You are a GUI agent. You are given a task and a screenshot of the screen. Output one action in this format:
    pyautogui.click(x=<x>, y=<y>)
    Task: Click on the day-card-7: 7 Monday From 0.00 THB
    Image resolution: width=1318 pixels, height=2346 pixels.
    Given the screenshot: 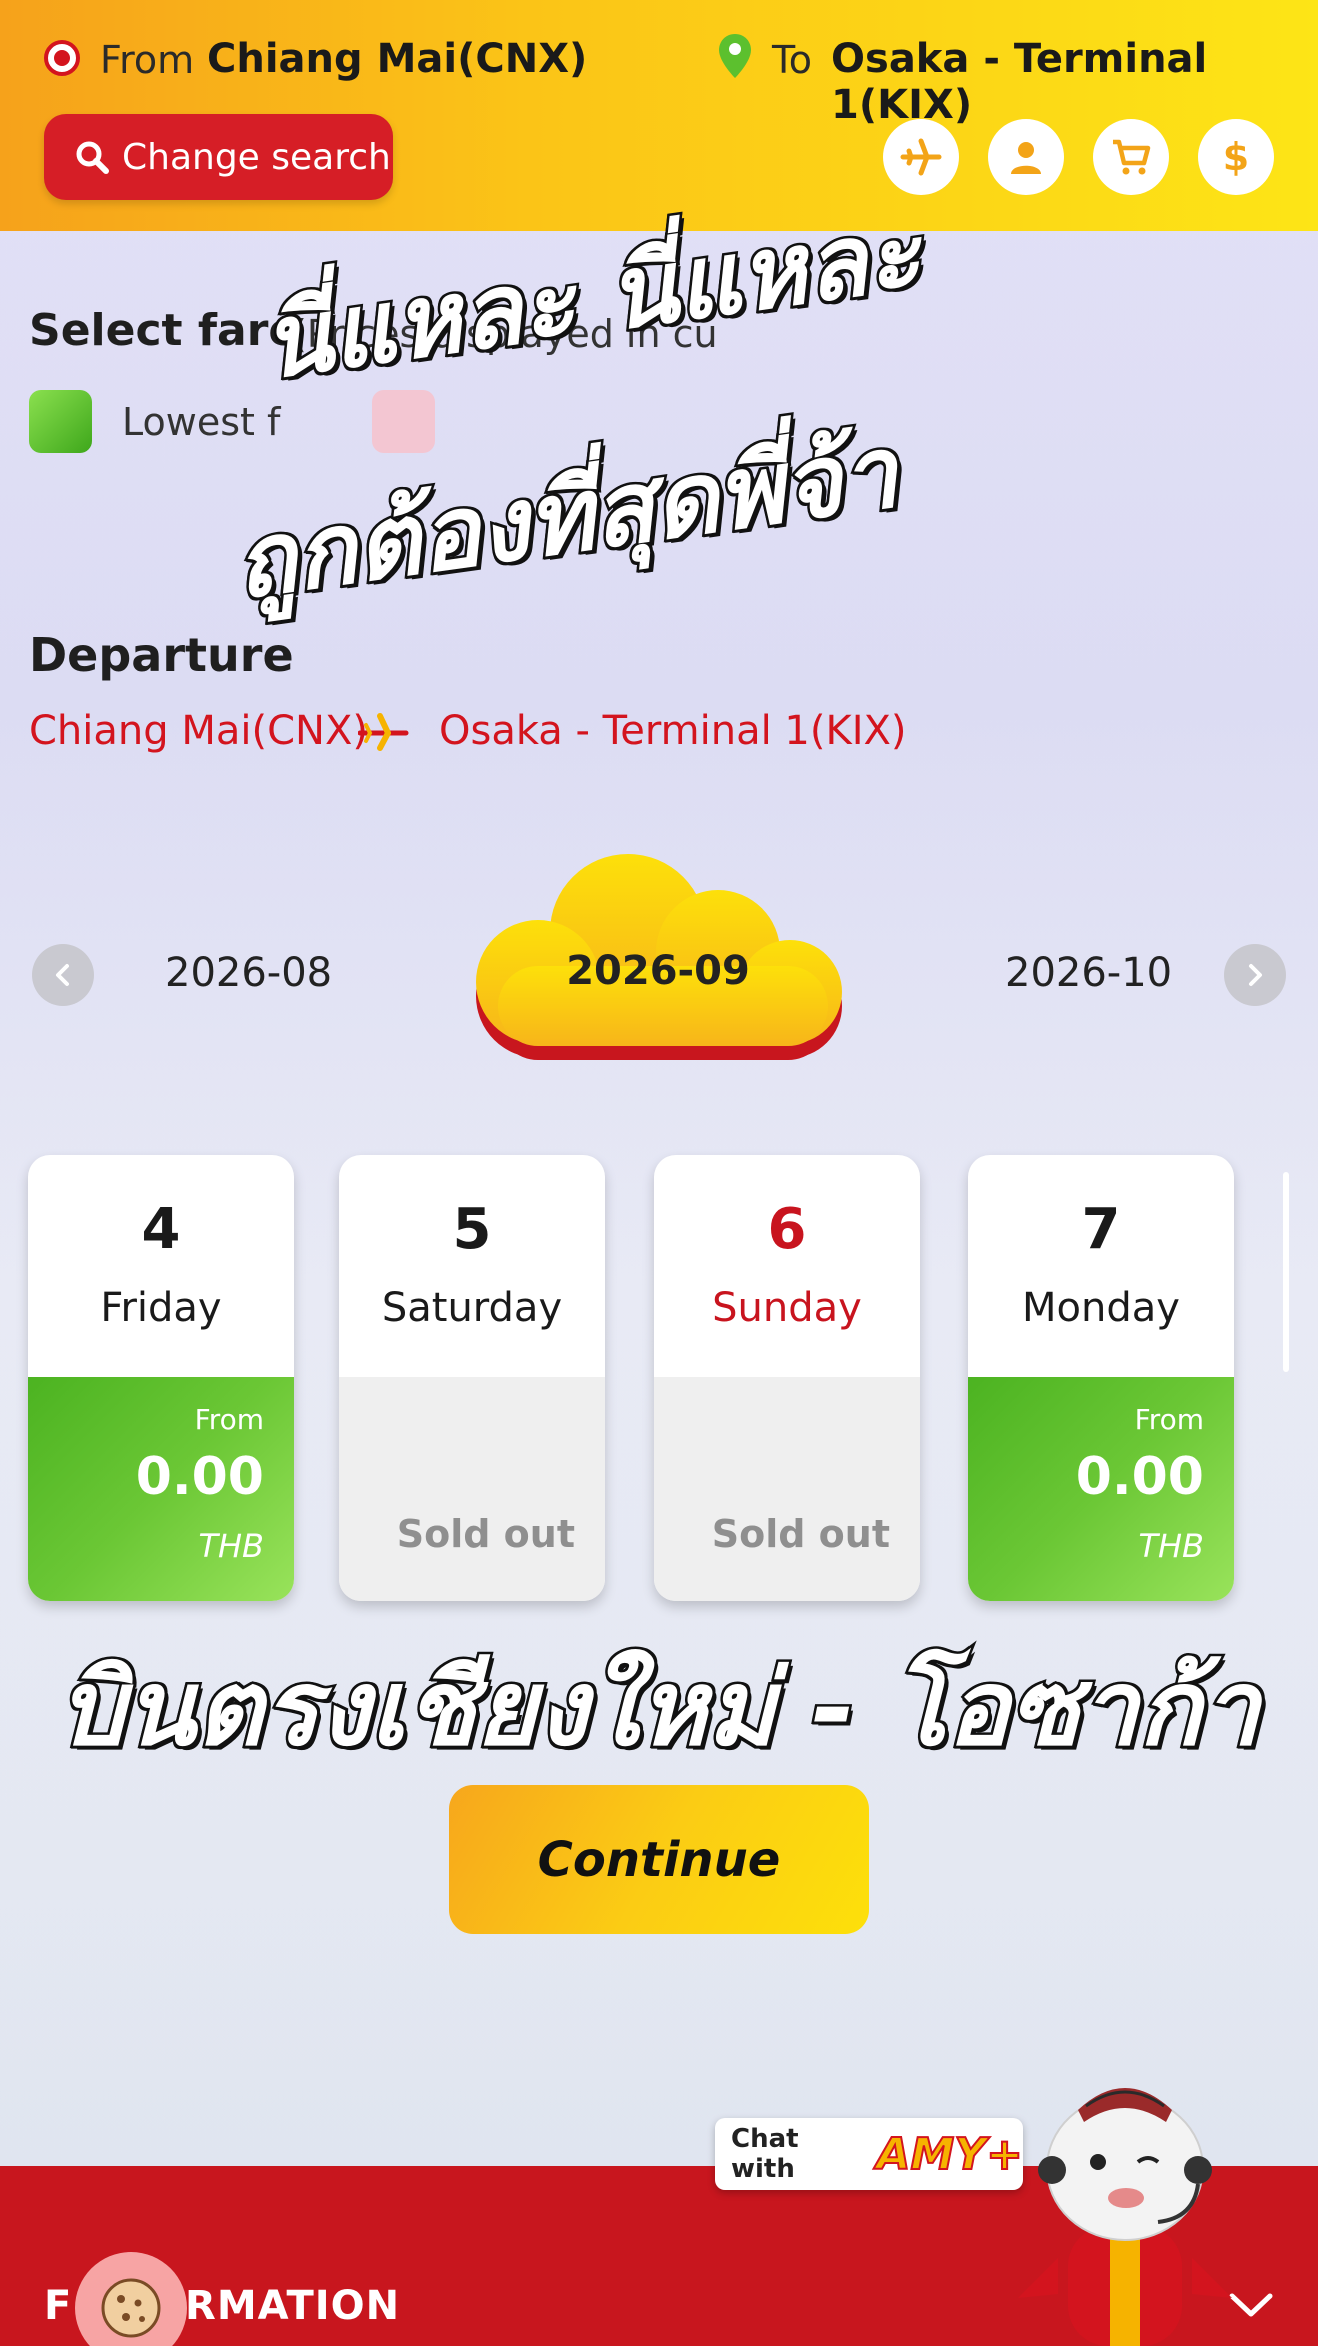 What is the action you would take?
    pyautogui.click(x=1101, y=1378)
    